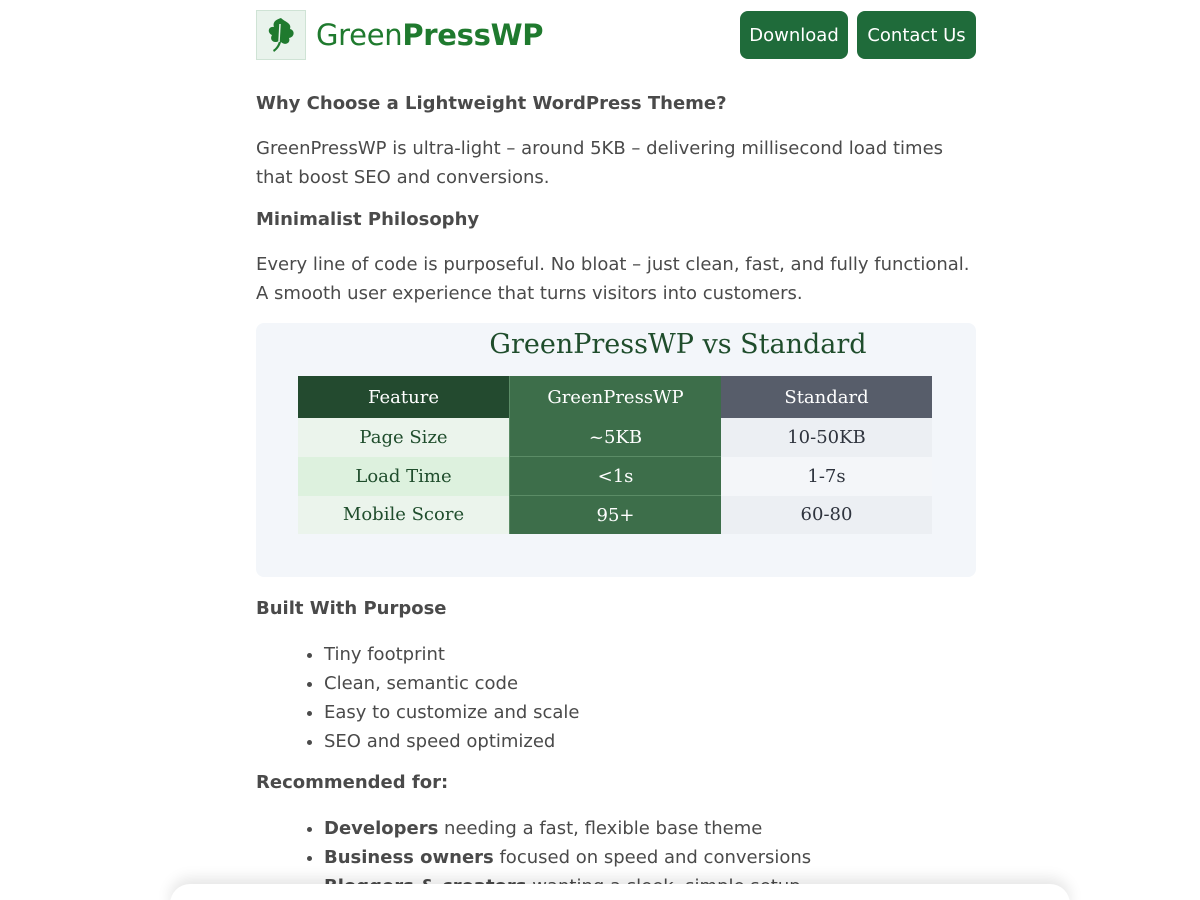  What do you see at coordinates (652, 857) in the screenshot?
I see `audience-description: focused on speed and conversions` at bounding box center [652, 857].